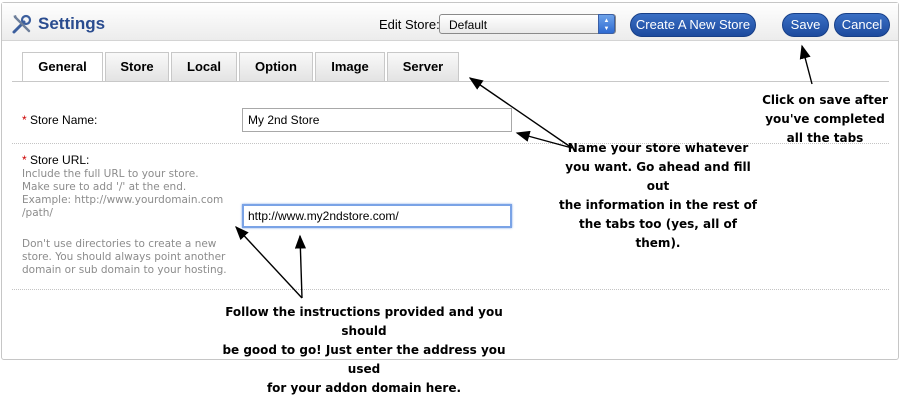 The width and height of the screenshot is (902, 398). I want to click on arrow-to-url-help, so click(269, 262).